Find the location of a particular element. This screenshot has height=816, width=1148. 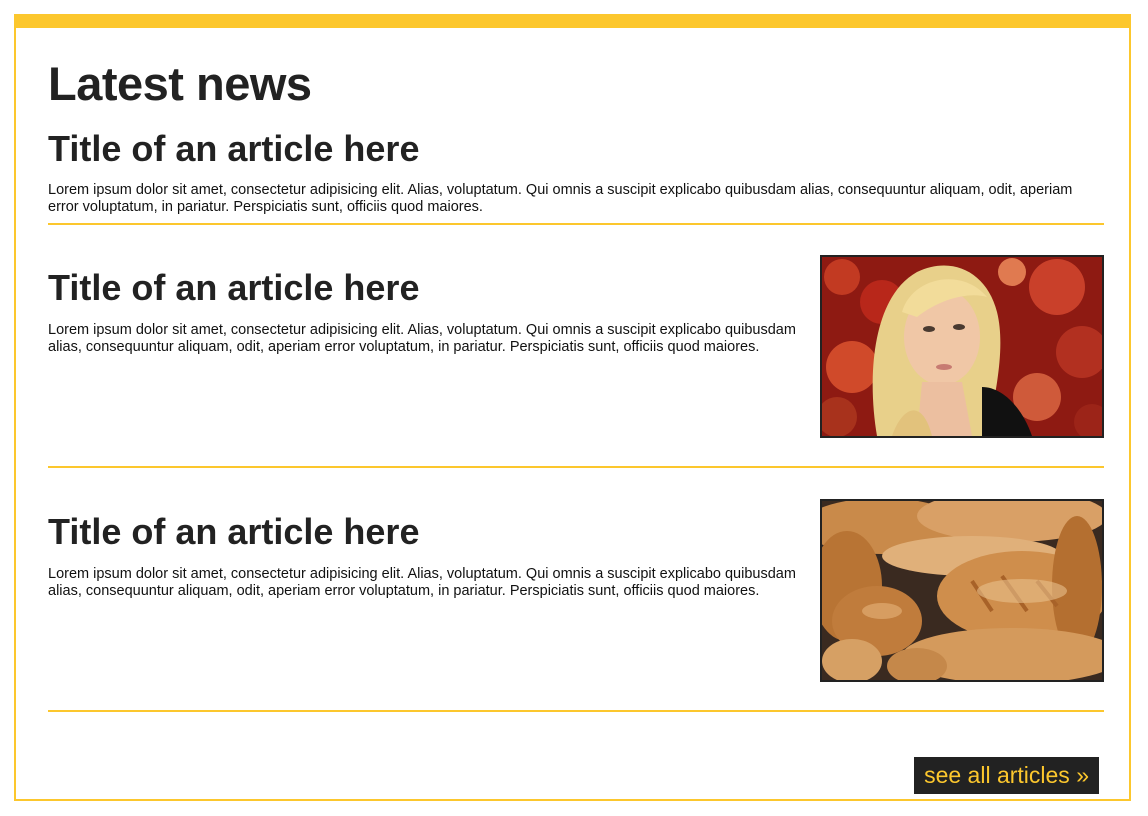

article-image-bread is located at coordinates (962, 590).